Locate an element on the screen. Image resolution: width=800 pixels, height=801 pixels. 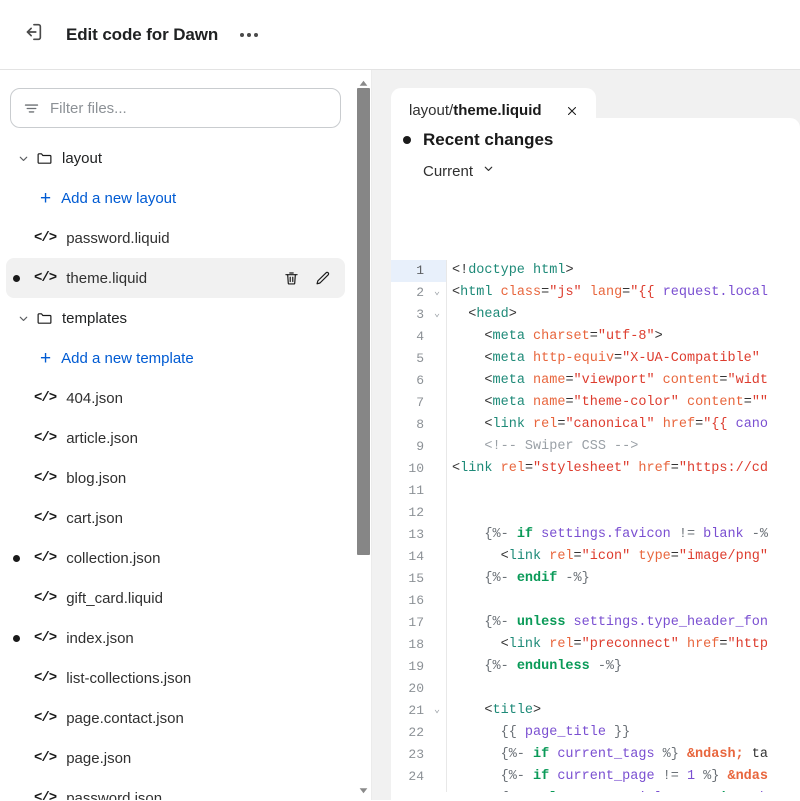
search-input is located at coordinates (189, 108).